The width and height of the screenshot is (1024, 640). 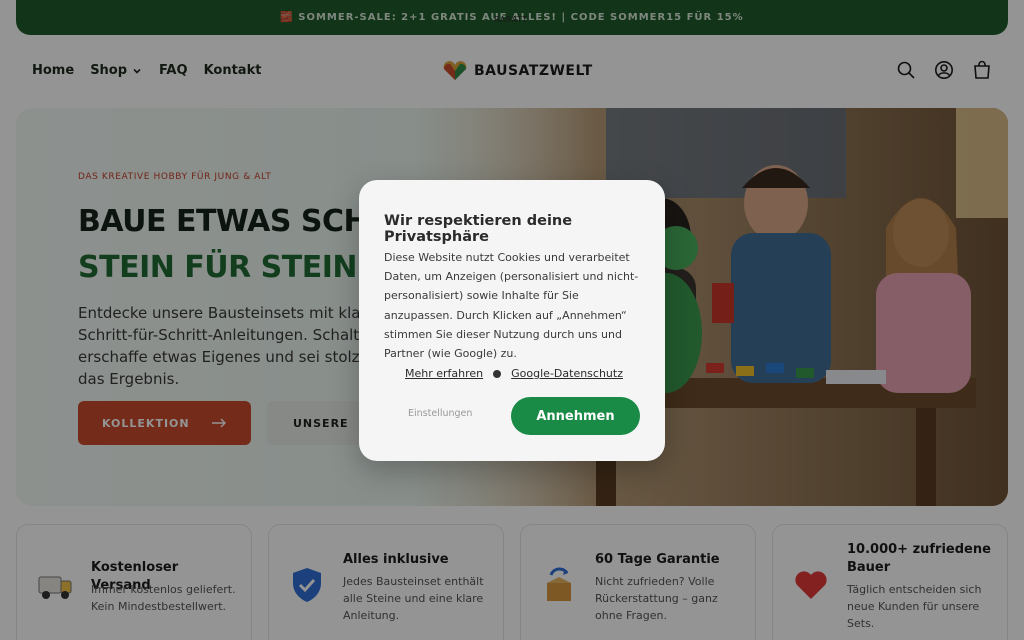 What do you see at coordinates (497, 373) in the screenshot?
I see `separator-dot` at bounding box center [497, 373].